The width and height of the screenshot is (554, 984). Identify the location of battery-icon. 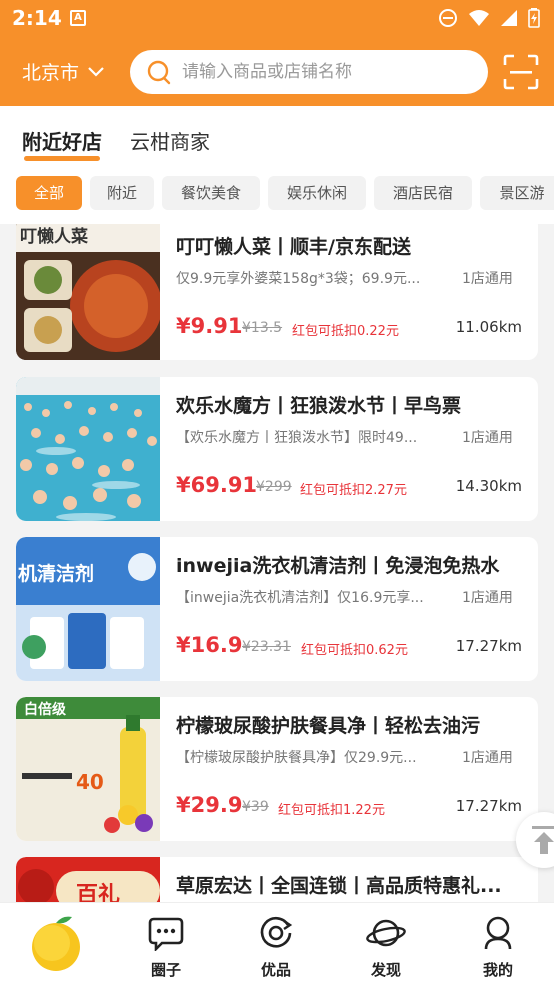
(534, 18).